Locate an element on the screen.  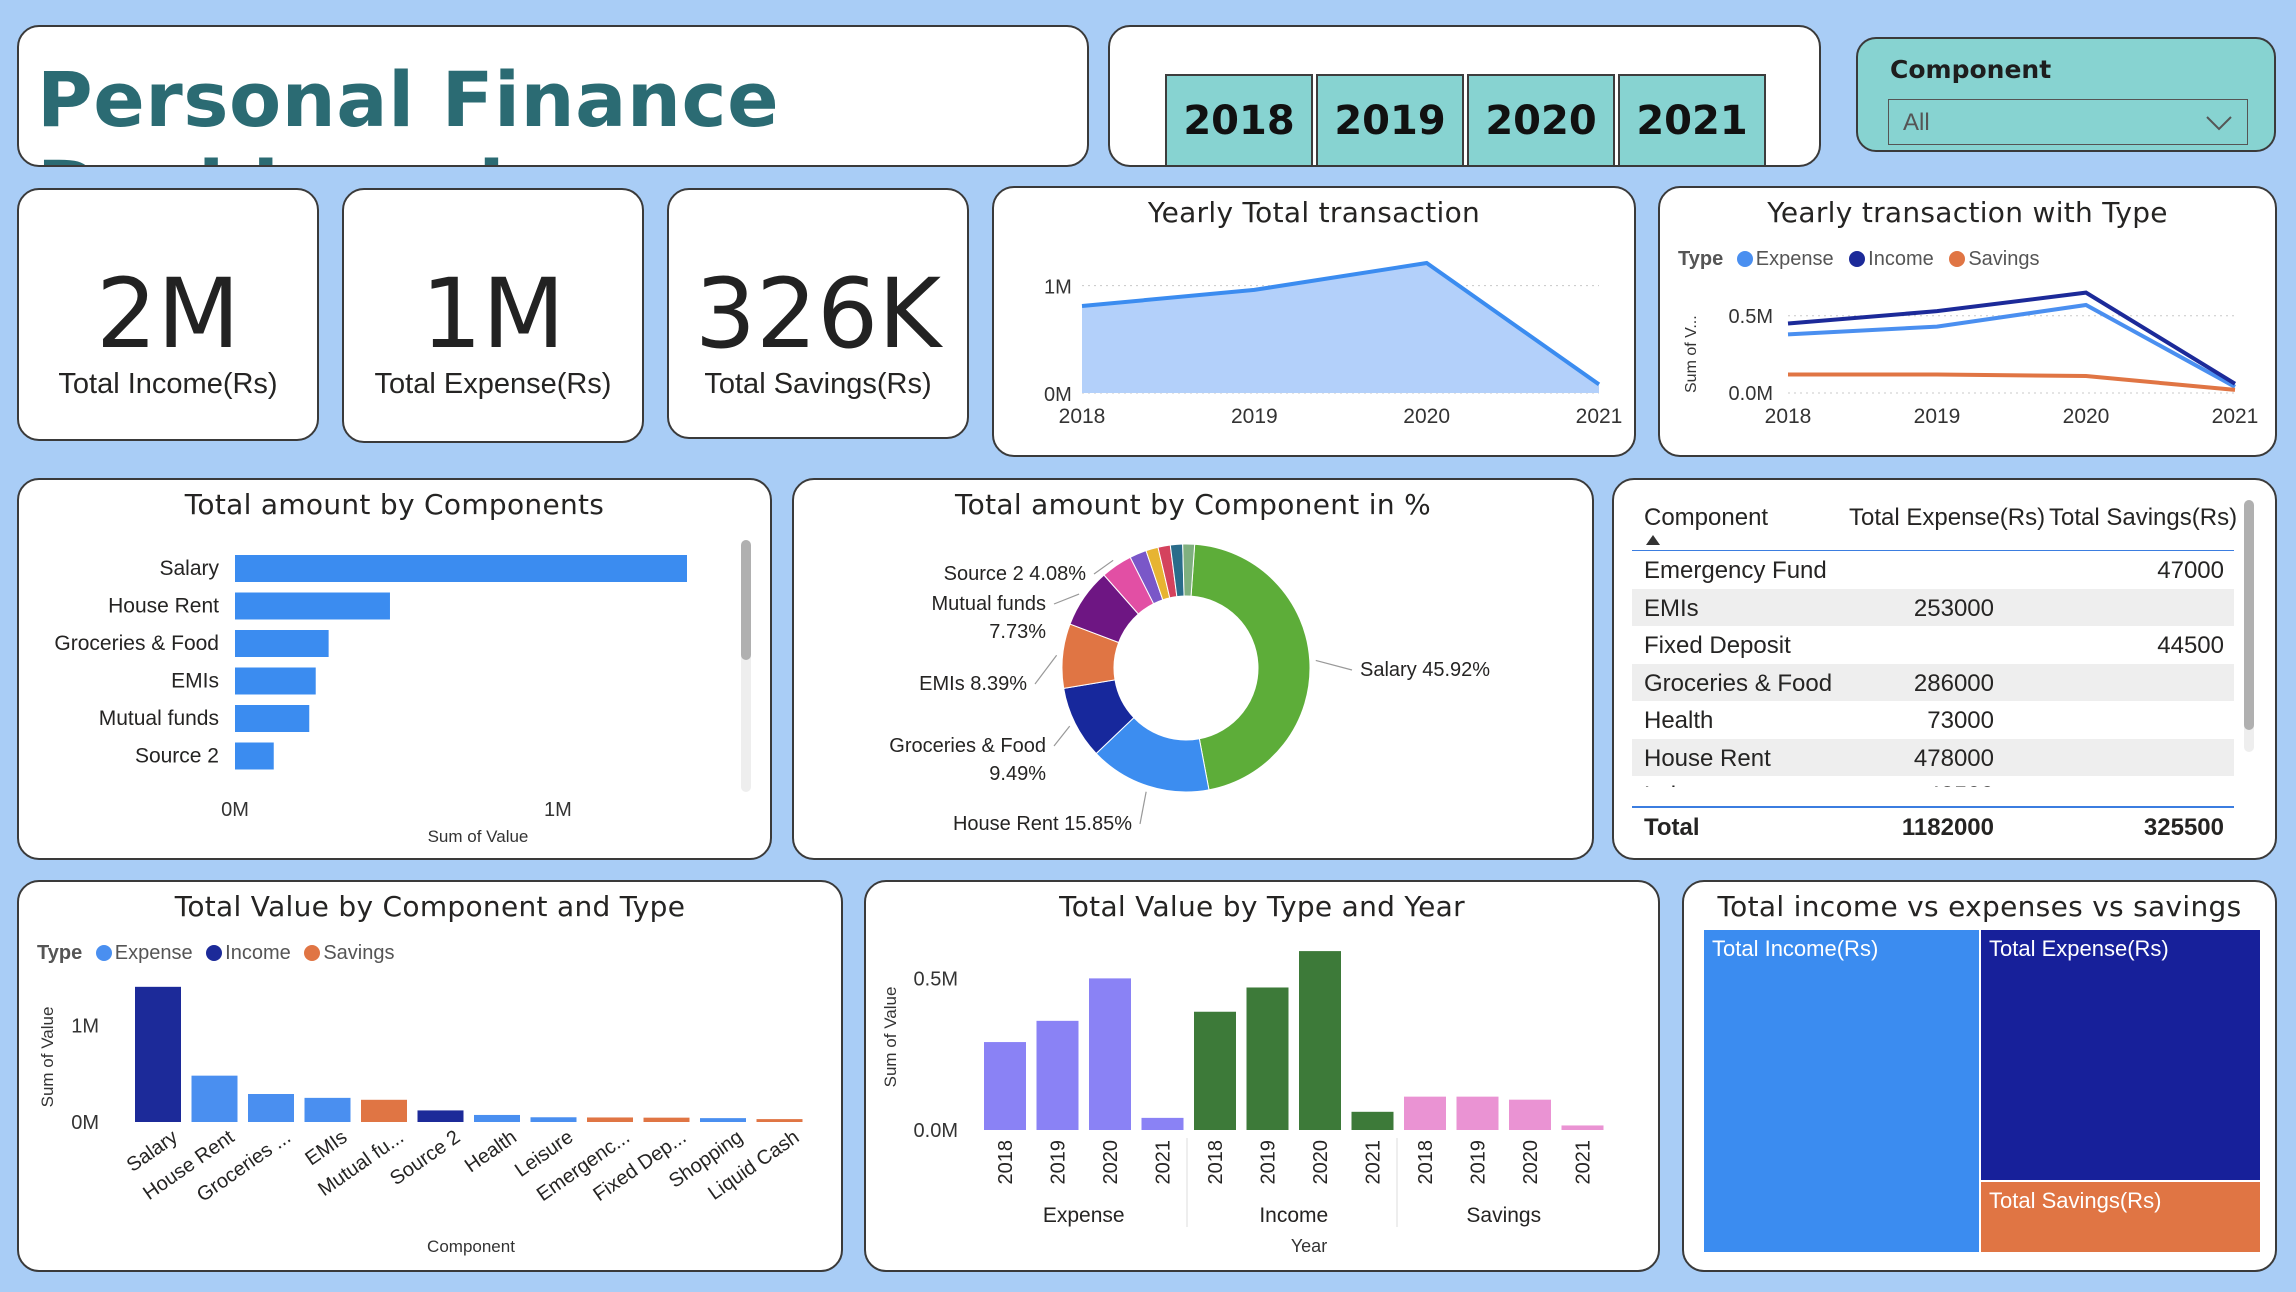
table-row: Groceries & Food 286000 is located at coordinates (1933, 682).